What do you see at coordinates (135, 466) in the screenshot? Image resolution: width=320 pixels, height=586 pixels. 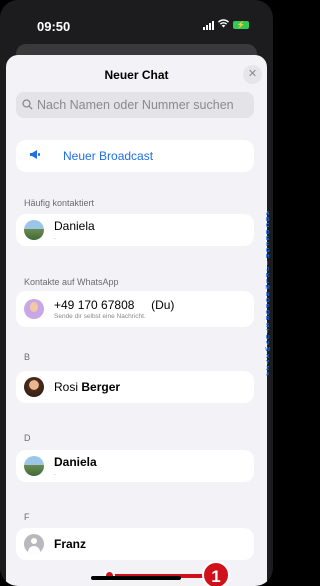 I see `contact-row-daniela: Daniela .` at bounding box center [135, 466].